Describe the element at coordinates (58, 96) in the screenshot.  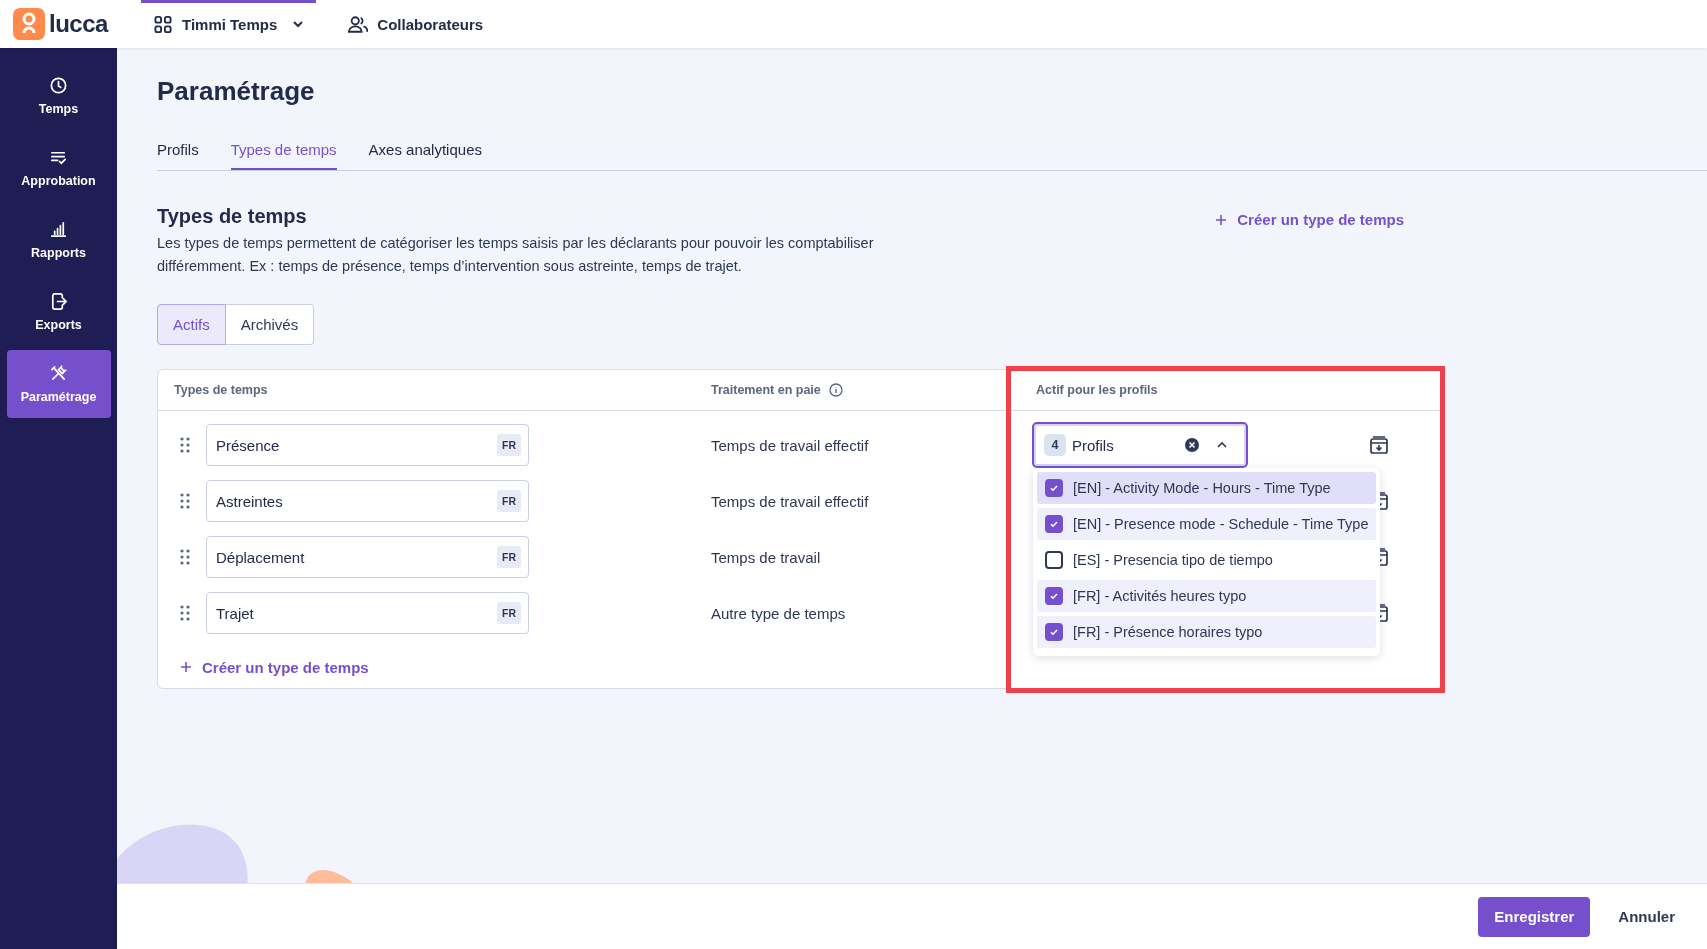
I see `sidebar-item: Temps` at that location.